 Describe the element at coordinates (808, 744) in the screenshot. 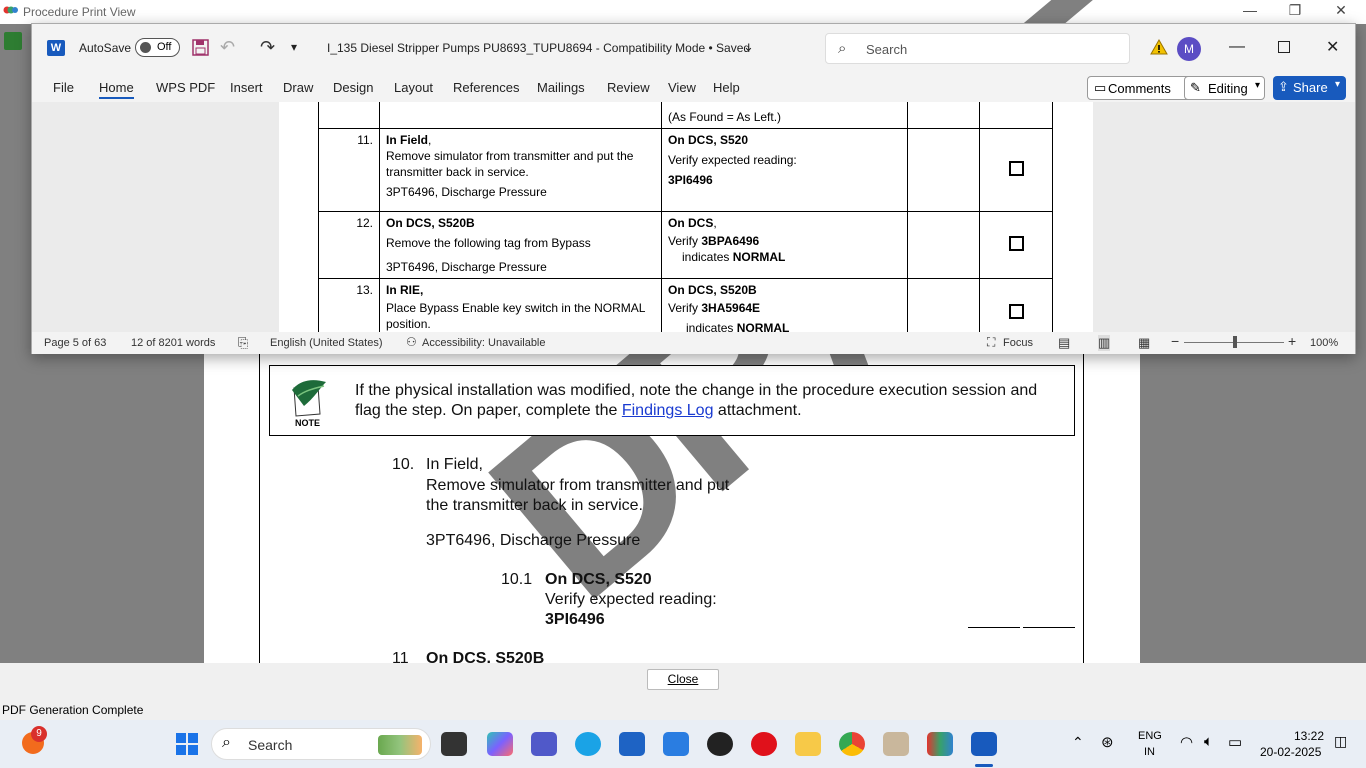

I see `file-explorer-icon` at that location.